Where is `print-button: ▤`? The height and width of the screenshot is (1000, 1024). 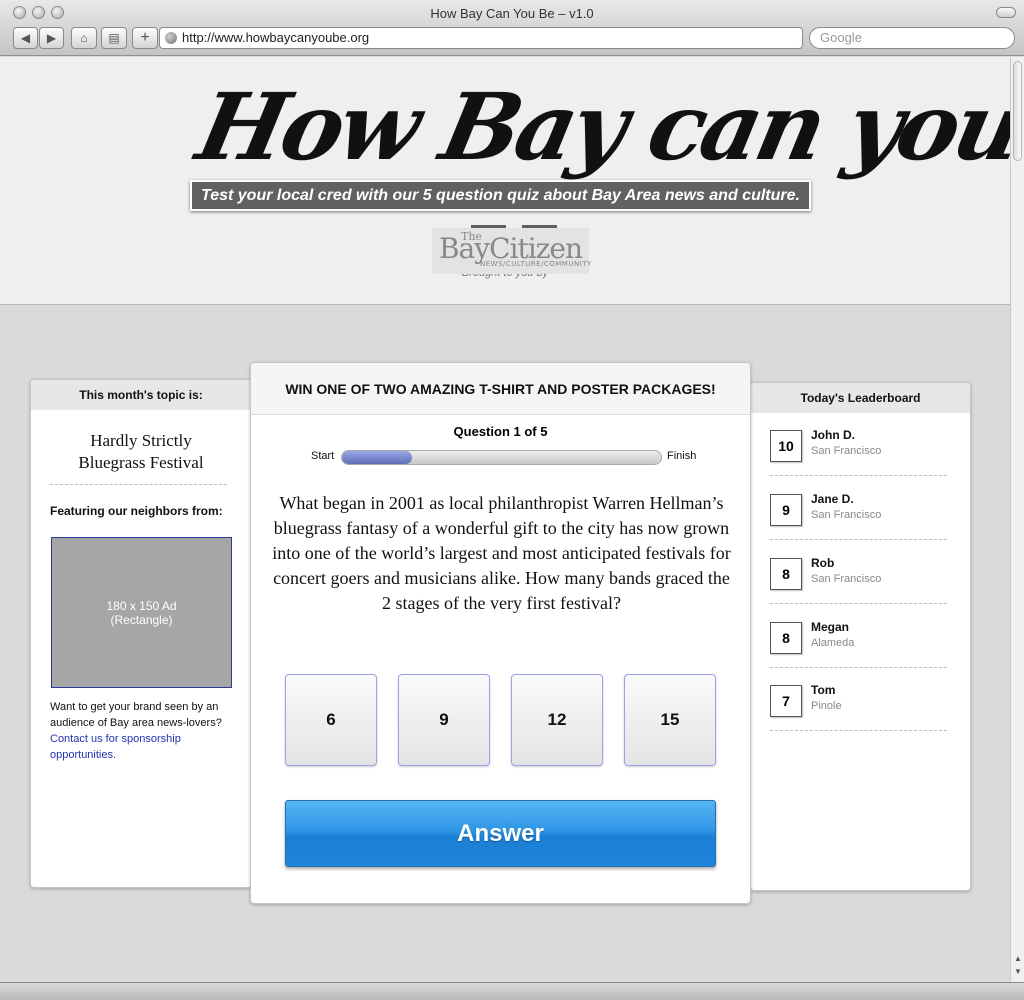
print-button: ▤ is located at coordinates (114, 38).